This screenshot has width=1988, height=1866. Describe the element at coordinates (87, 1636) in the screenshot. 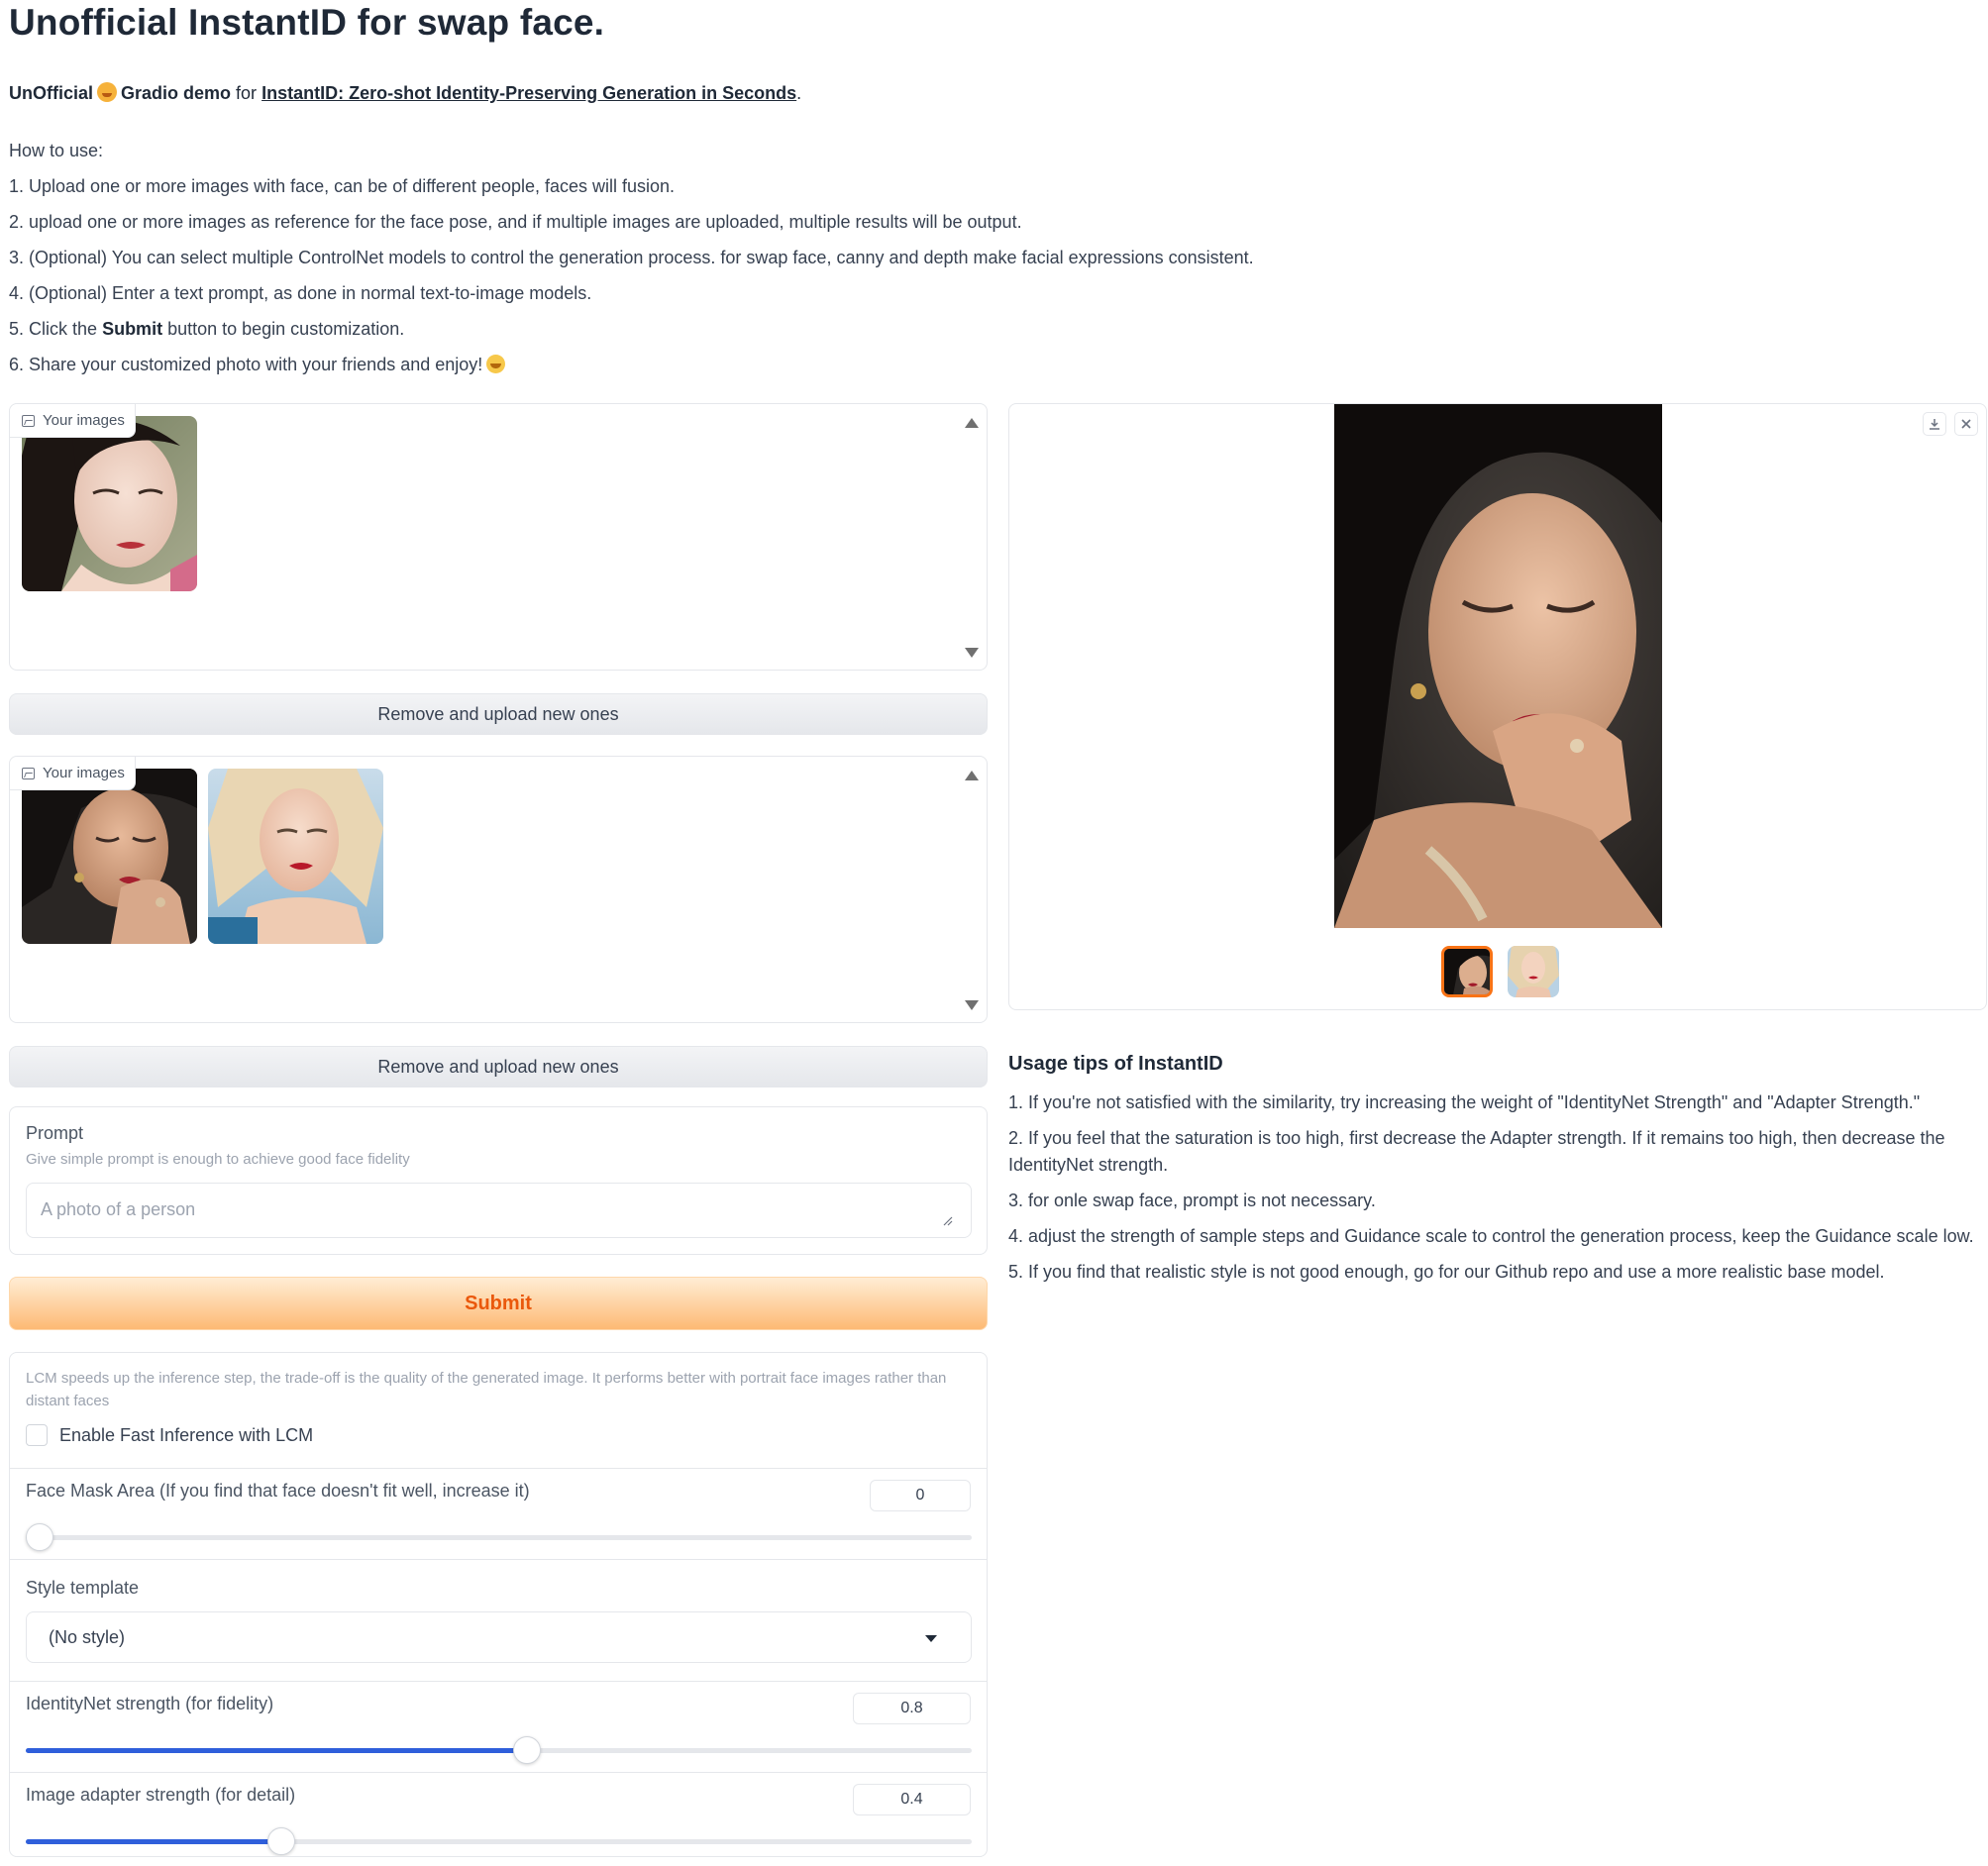

I see `style-selected: (No style)` at that location.